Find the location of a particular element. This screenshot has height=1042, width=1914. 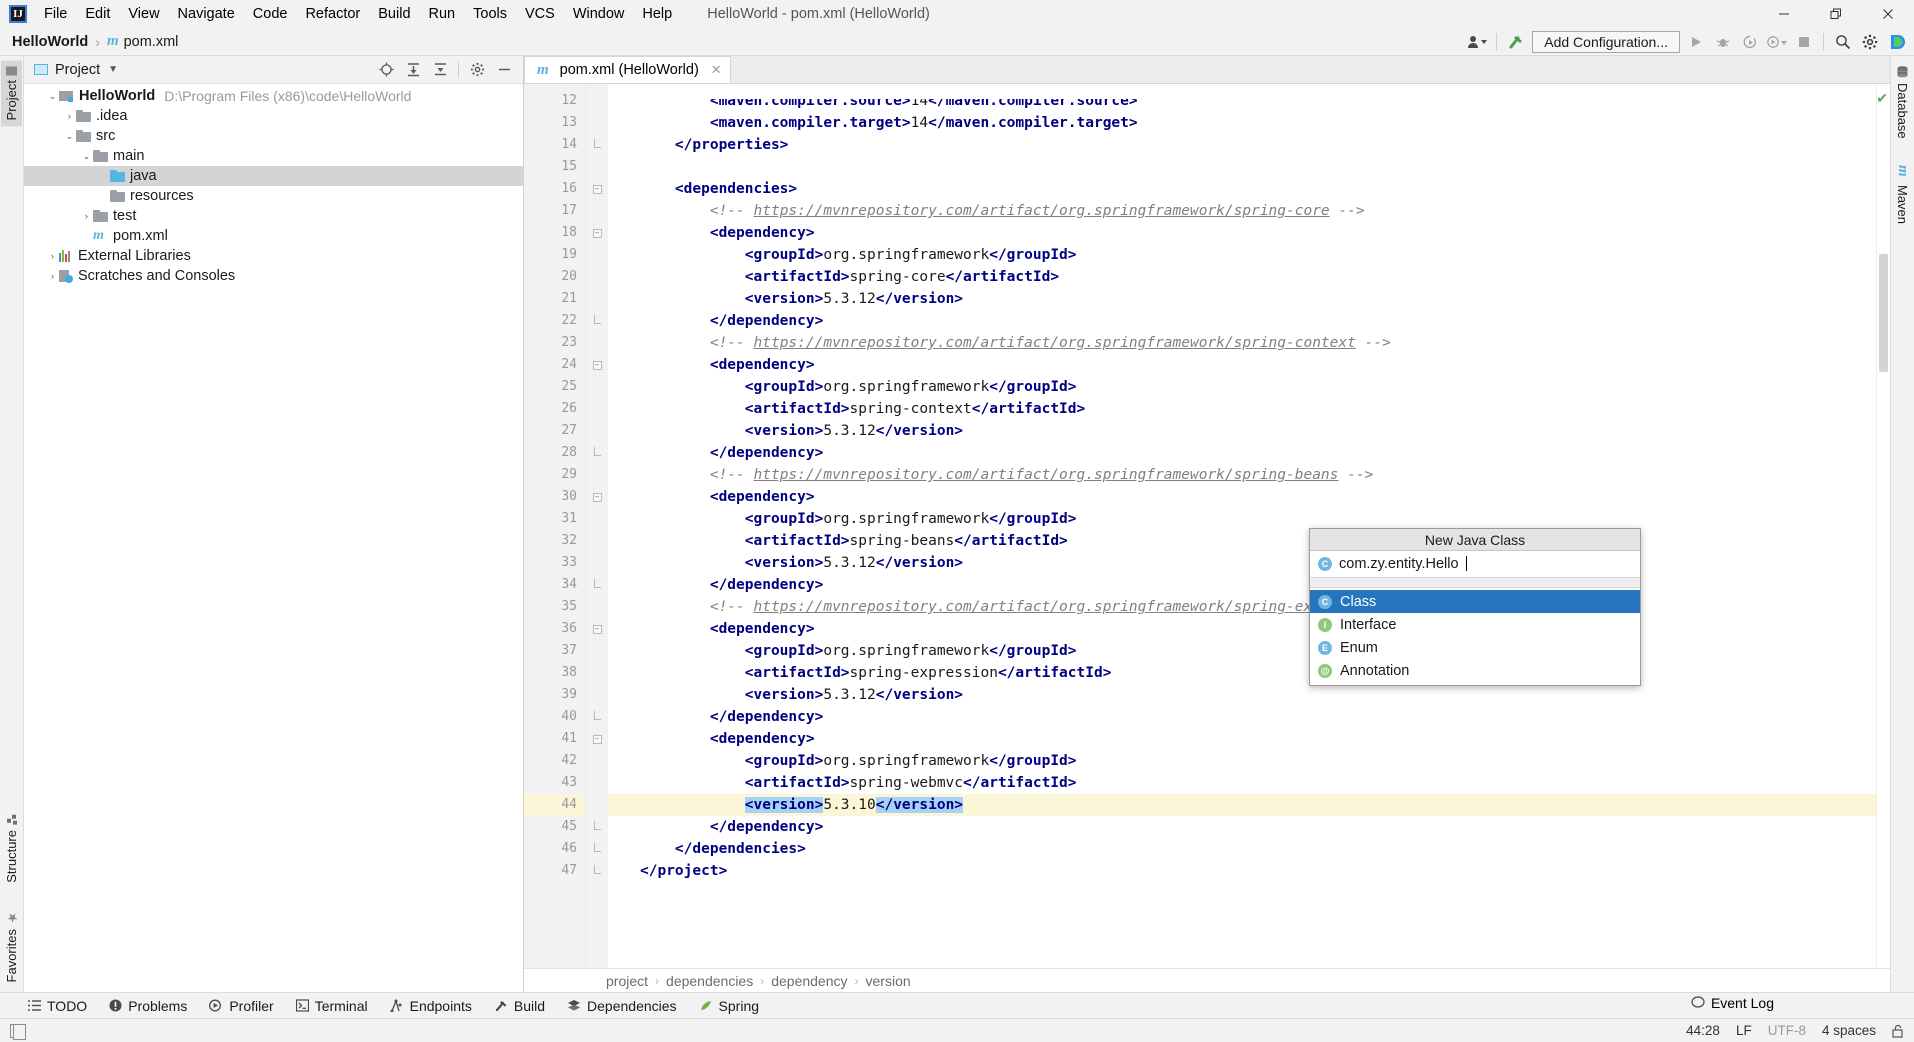

code-line: </properties> is located at coordinates (1258, 145).